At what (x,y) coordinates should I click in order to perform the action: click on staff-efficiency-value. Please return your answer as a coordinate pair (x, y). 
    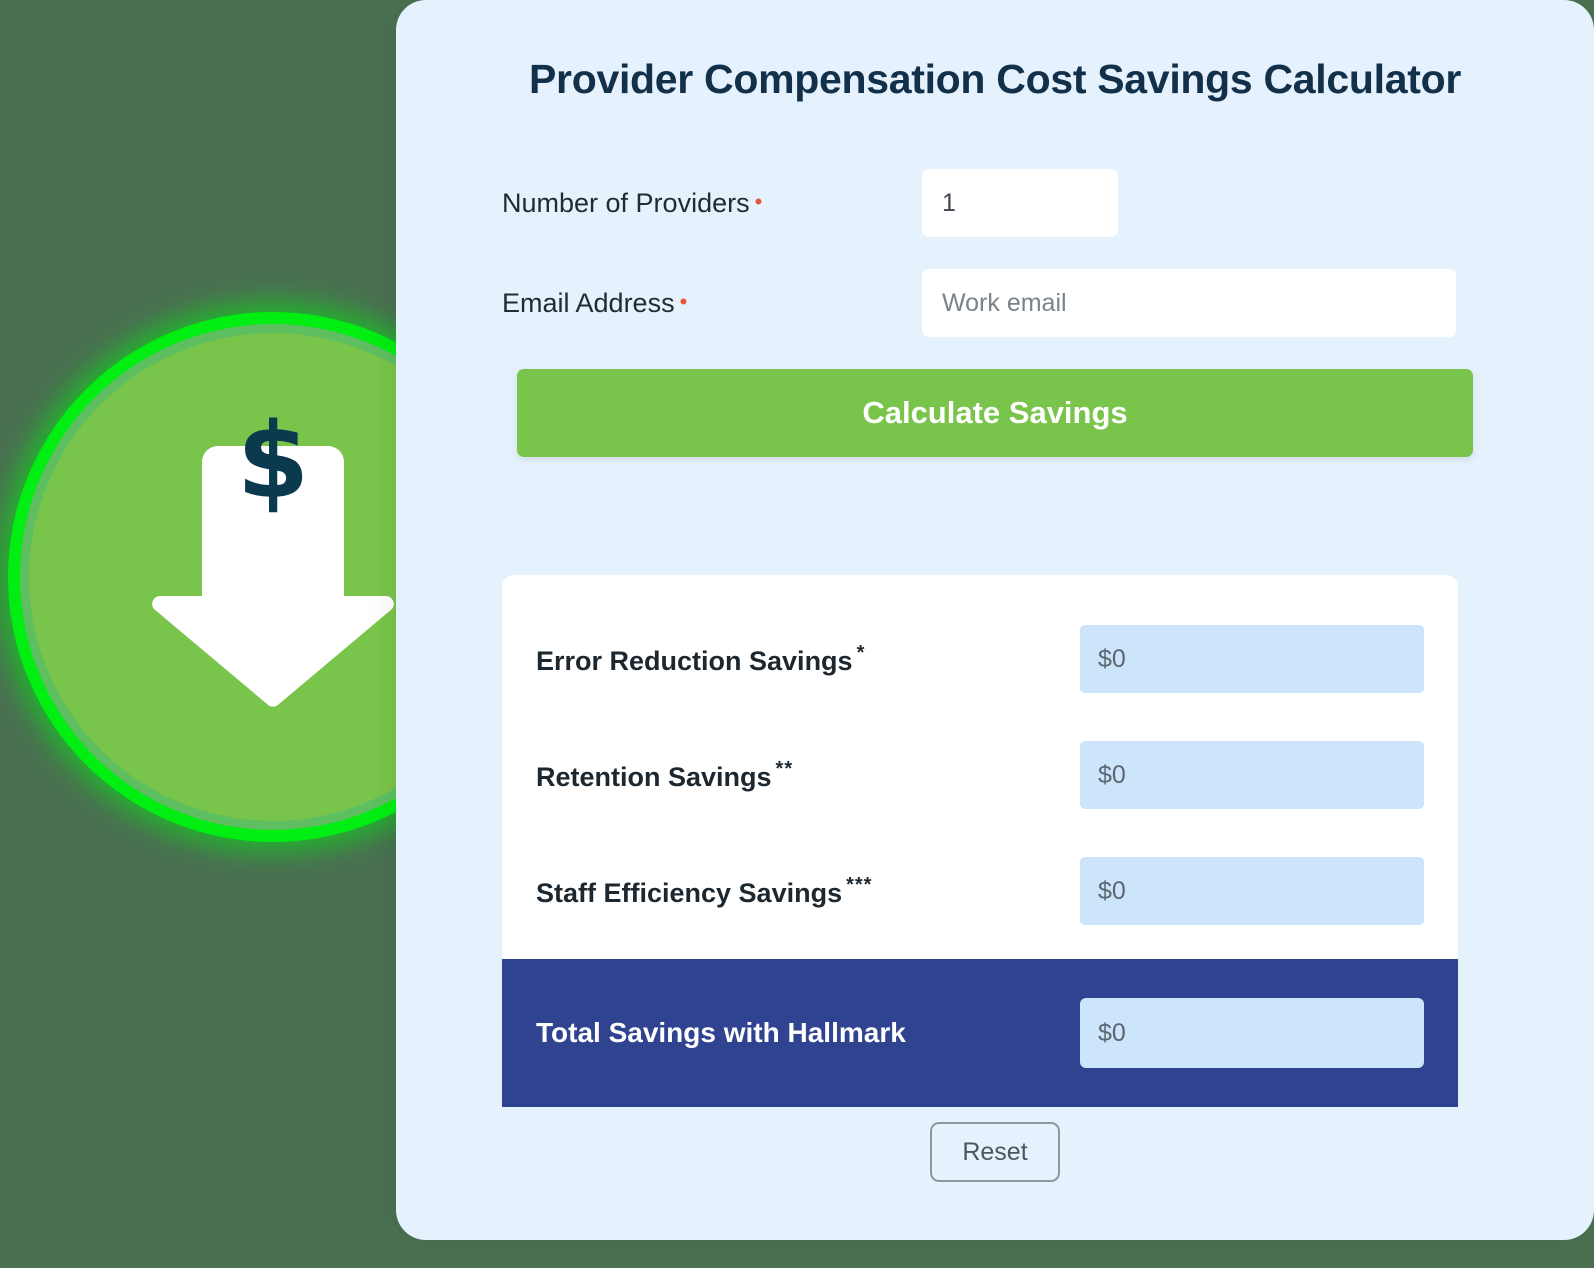
    Looking at the image, I should click on (1252, 891).